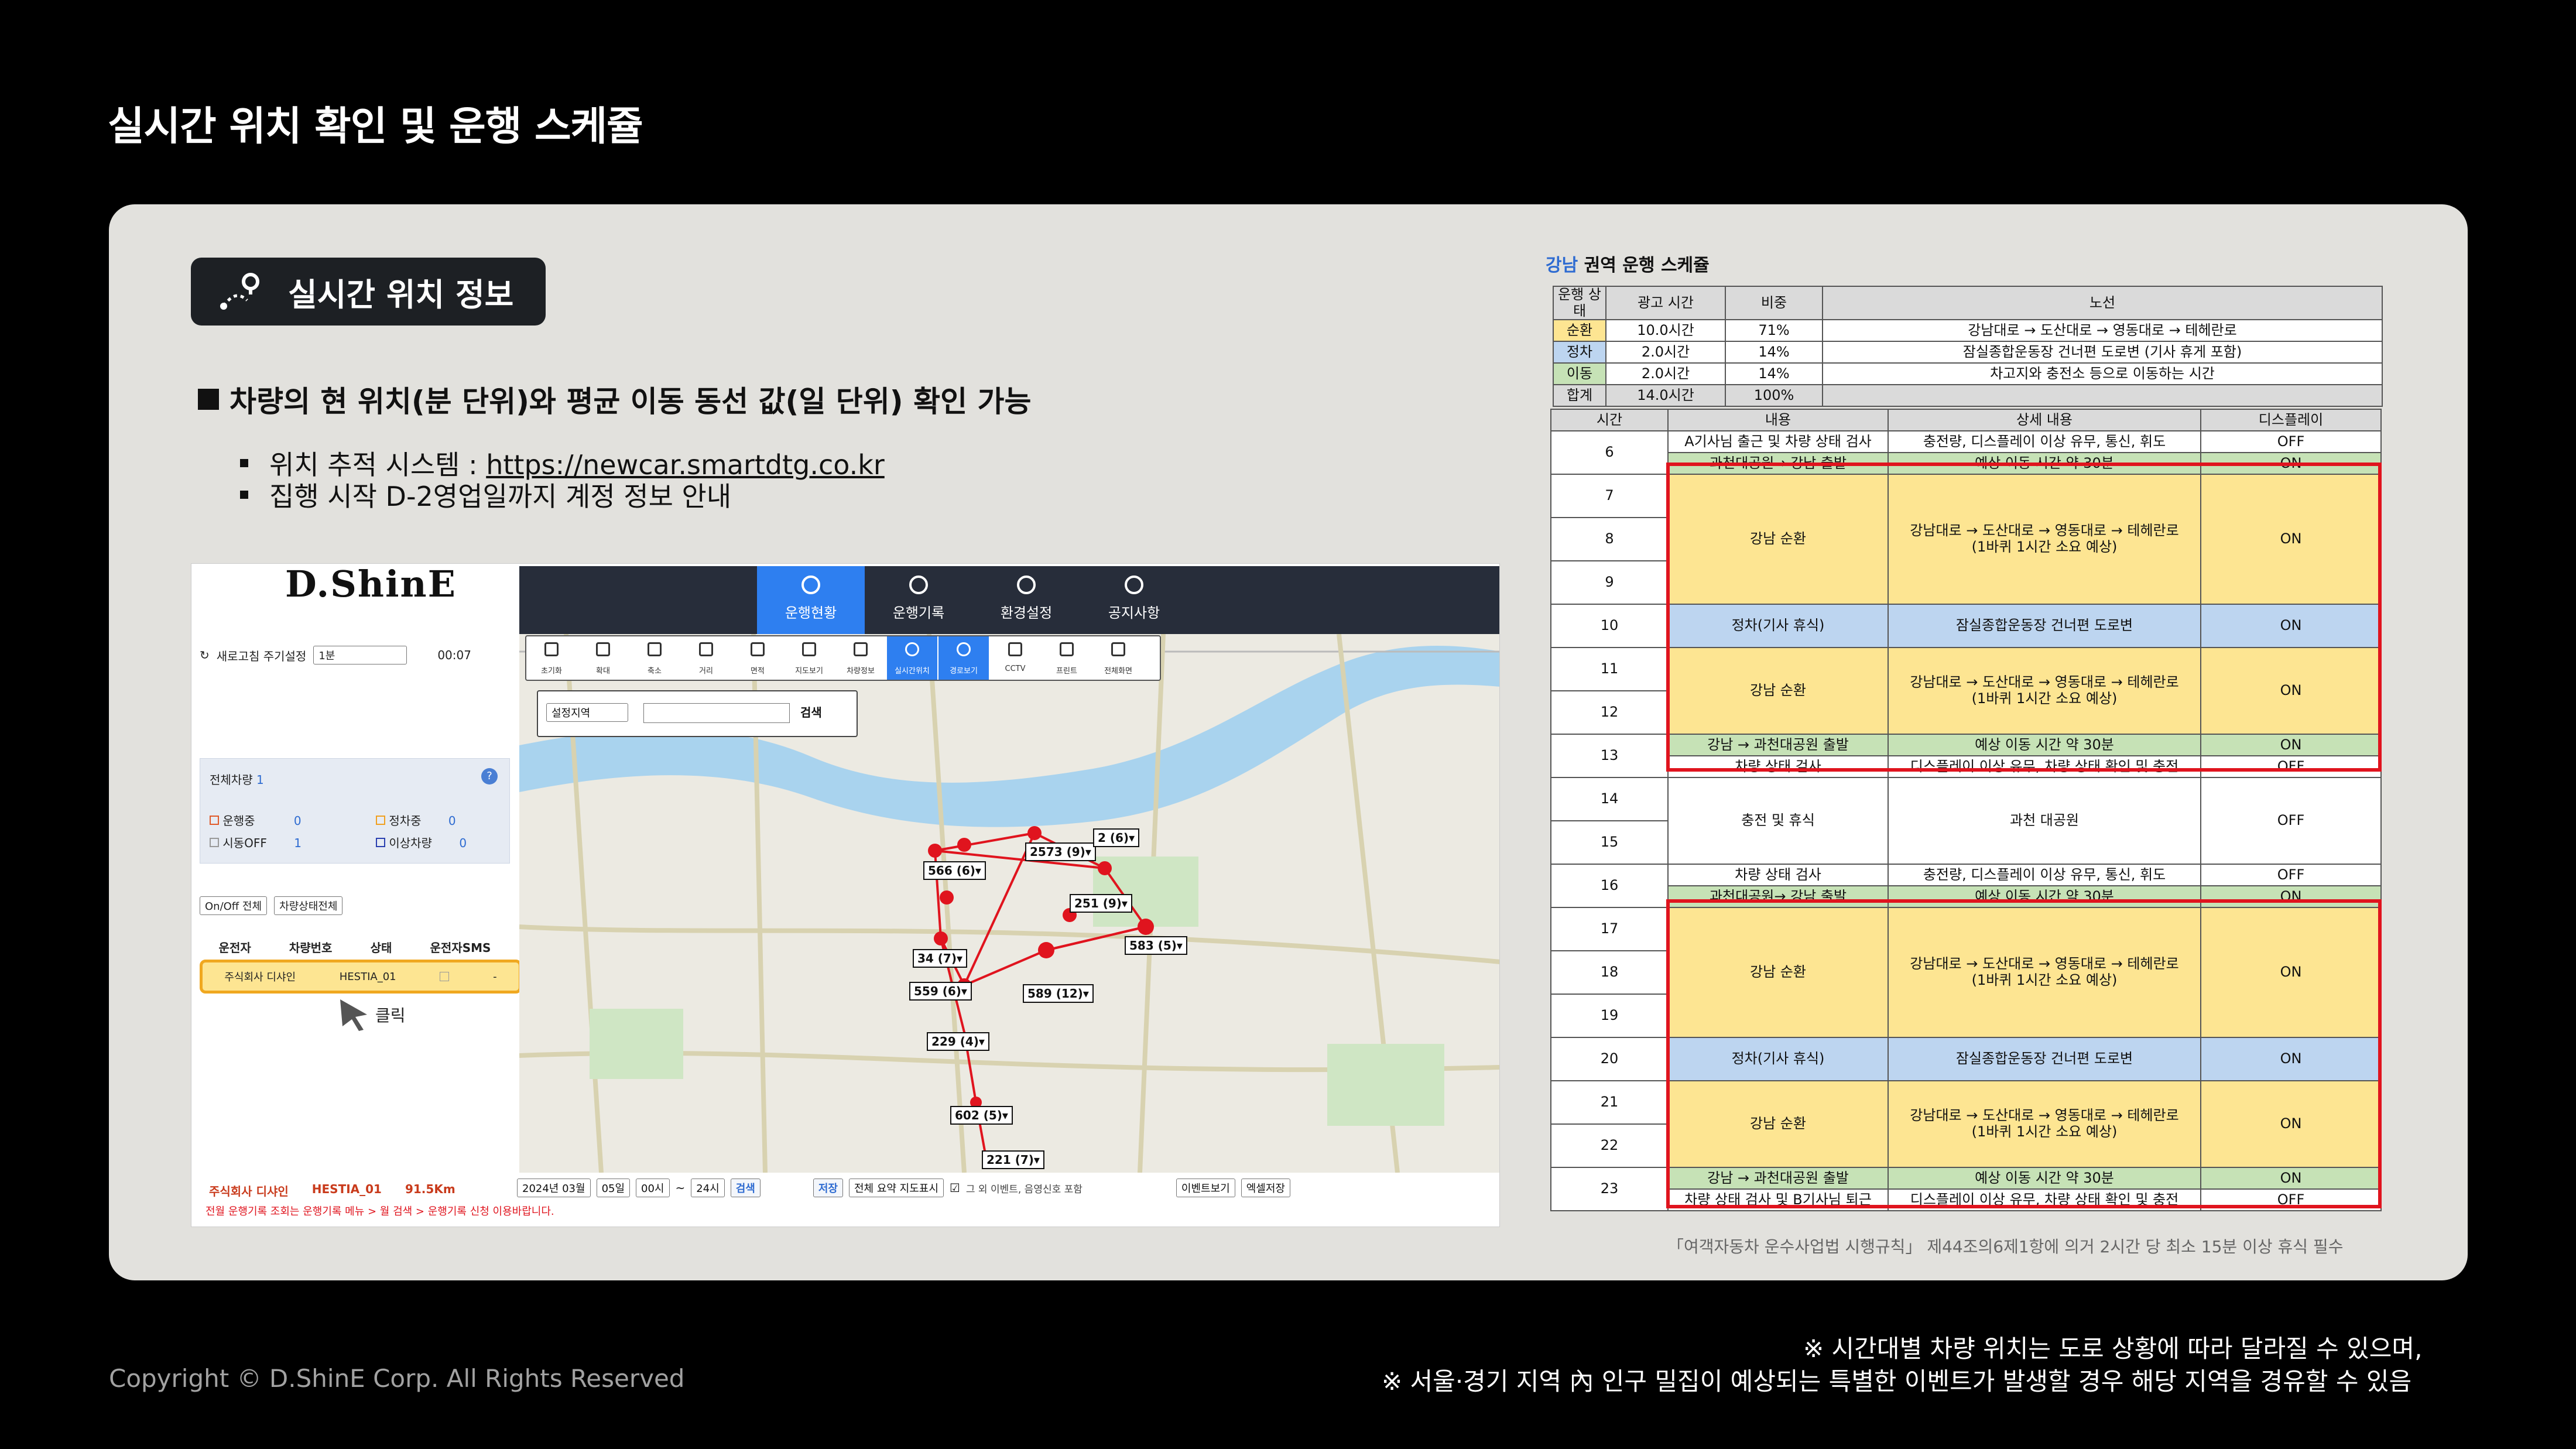 The height and width of the screenshot is (1449, 2576). What do you see at coordinates (603, 658) in the screenshot?
I see `tool-zoom-in: 확대` at bounding box center [603, 658].